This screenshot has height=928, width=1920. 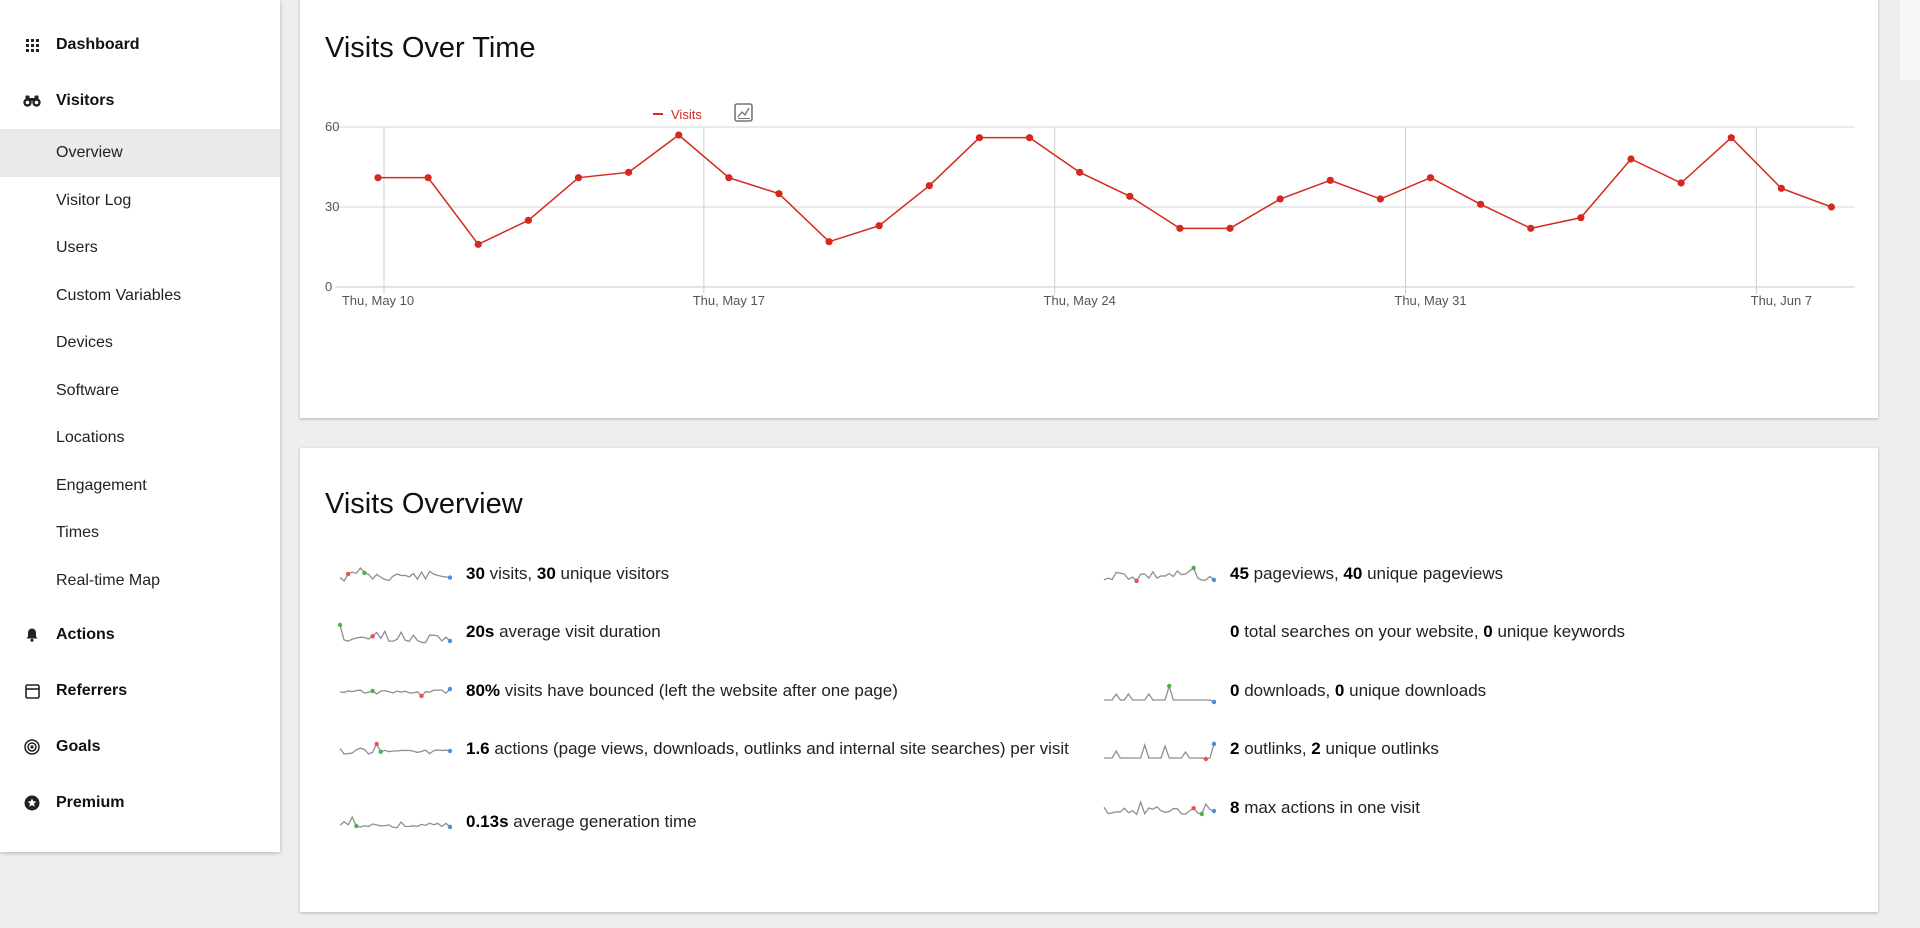 What do you see at coordinates (1415, 690) in the screenshot?
I see `metric-label: unique downloads` at bounding box center [1415, 690].